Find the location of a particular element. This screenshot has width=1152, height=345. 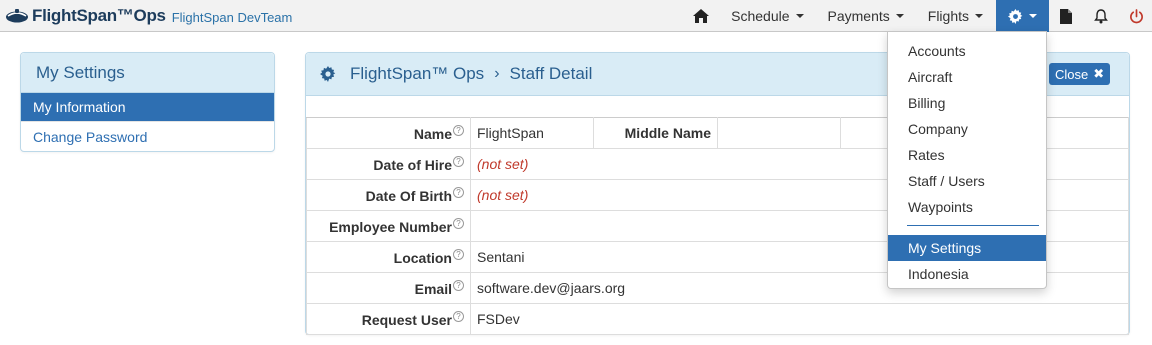

bell-icon is located at coordinates (1101, 16).